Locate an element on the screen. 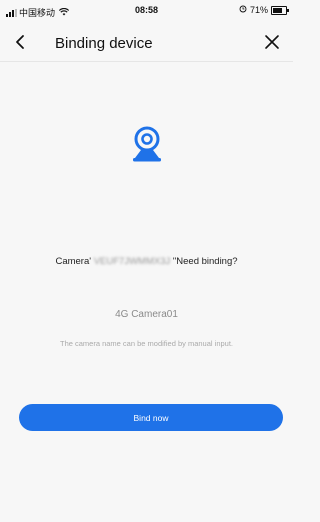 This screenshot has height=522, width=320. header: Binding device is located at coordinates (146, 43).